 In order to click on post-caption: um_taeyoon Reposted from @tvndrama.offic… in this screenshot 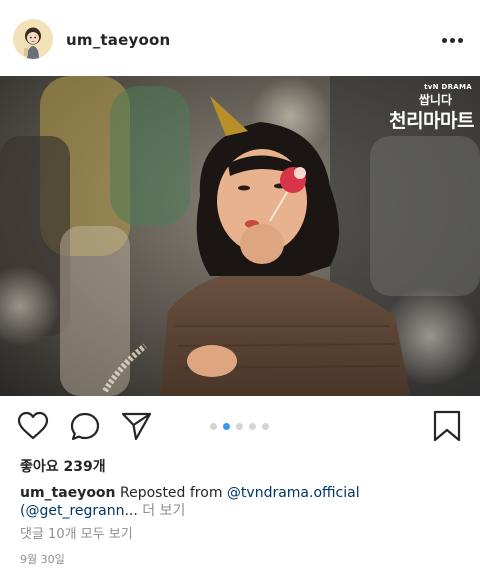, I will do `click(245, 502)`.